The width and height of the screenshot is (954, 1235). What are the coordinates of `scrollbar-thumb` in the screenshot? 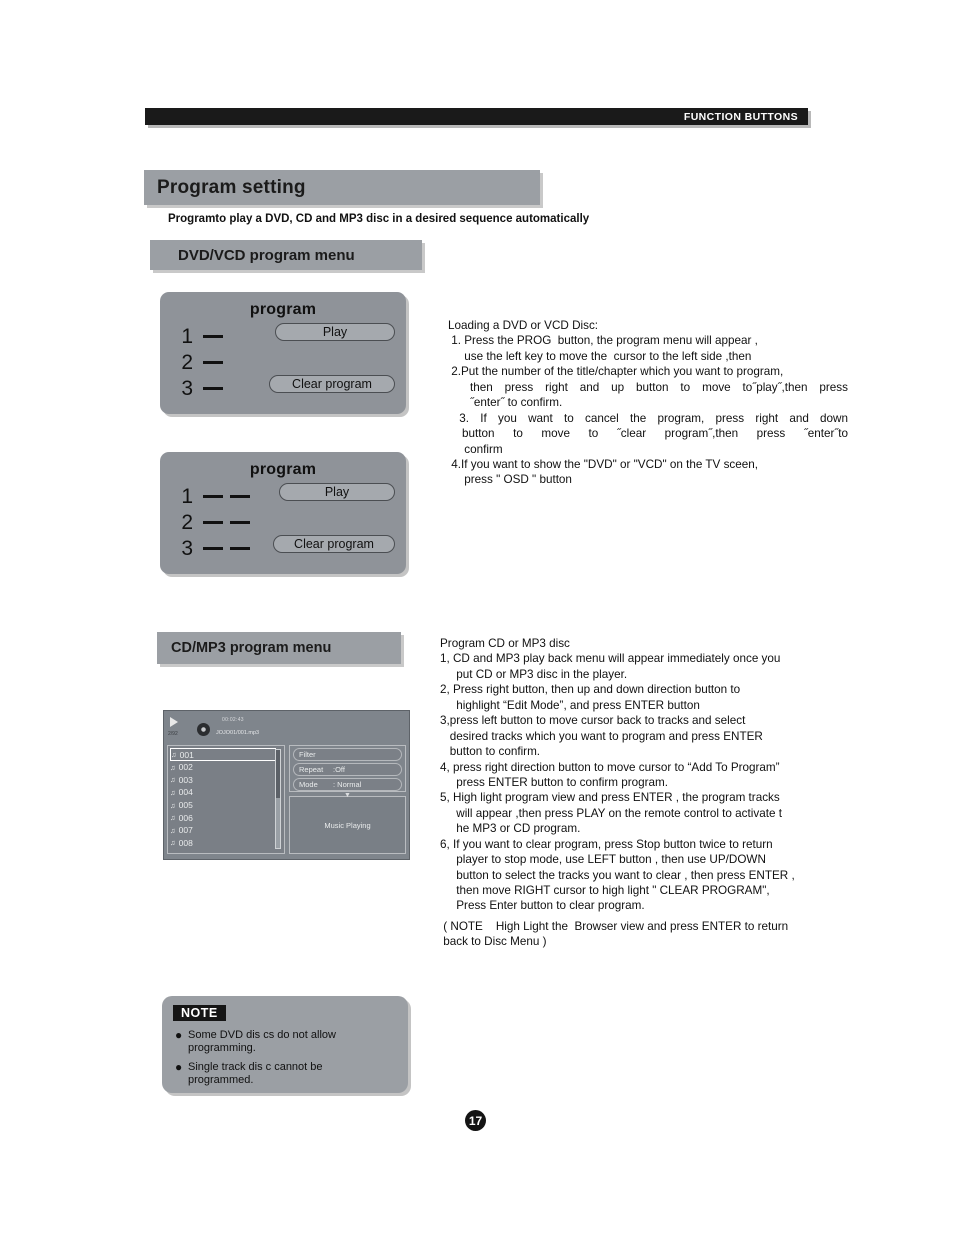 It's located at (278, 774).